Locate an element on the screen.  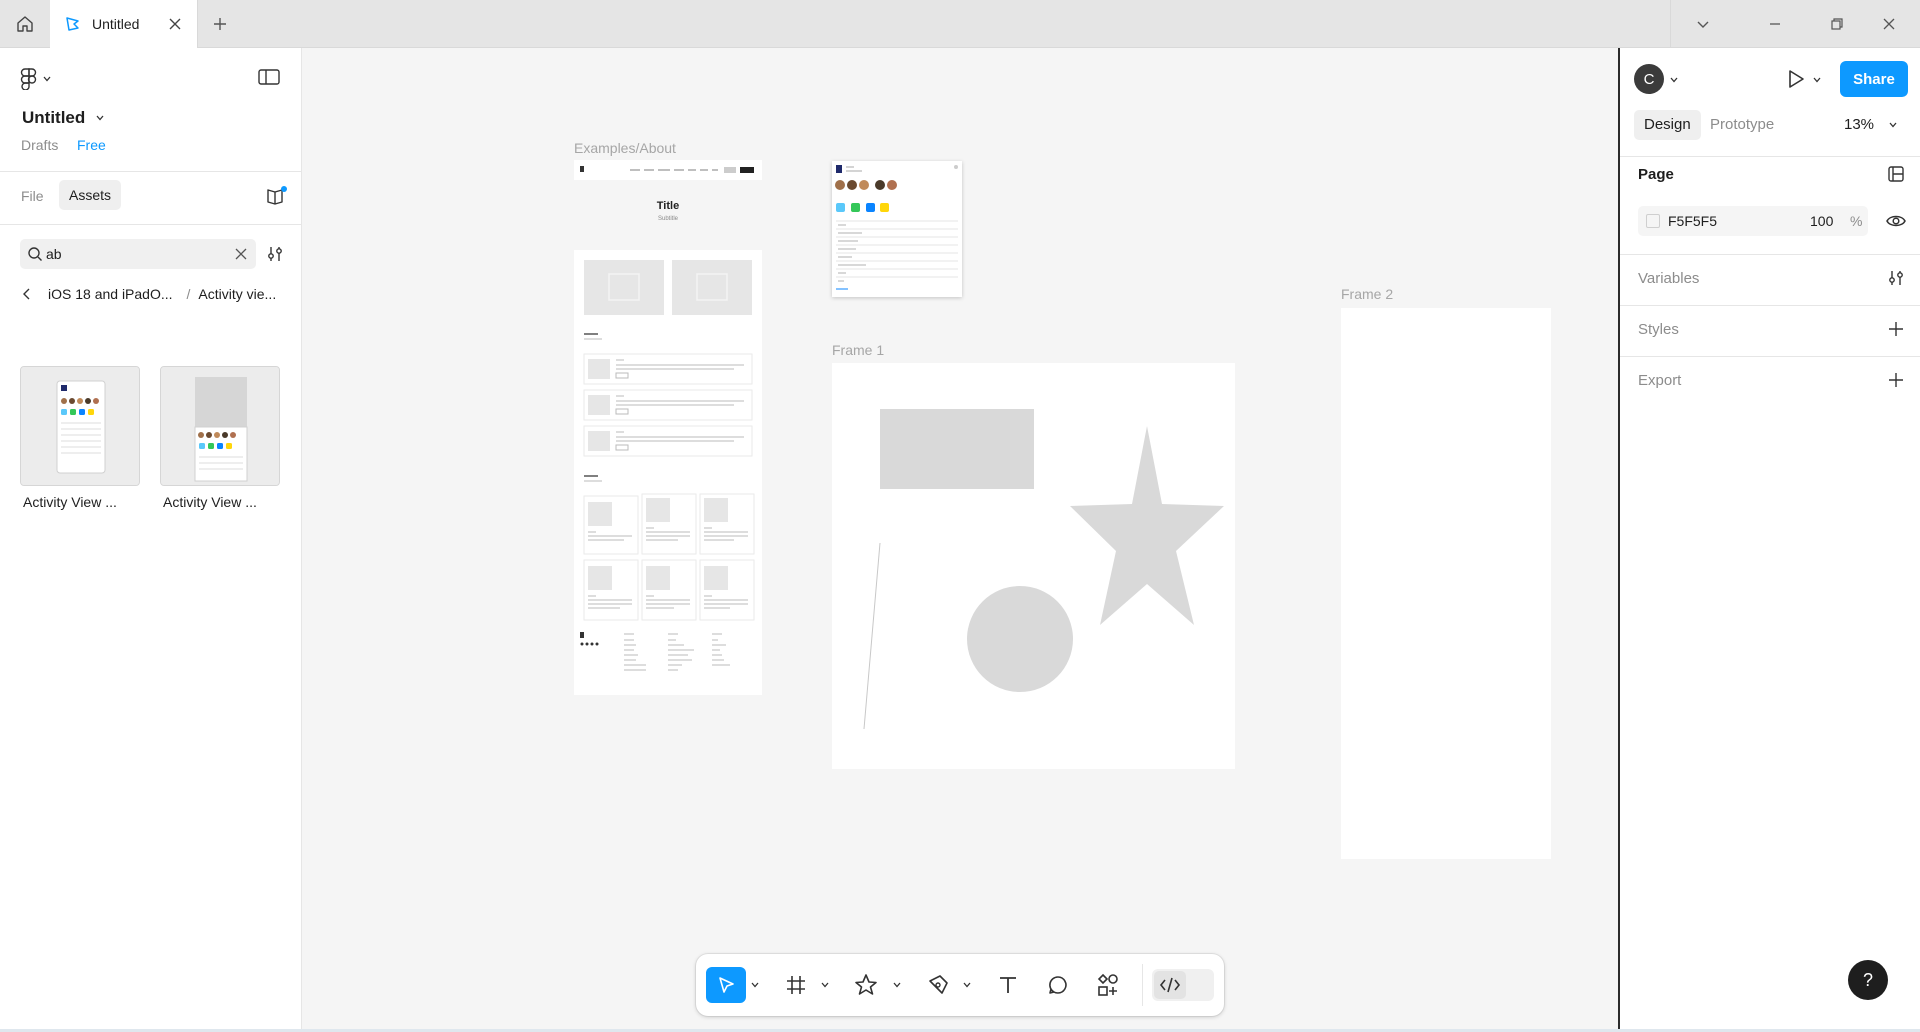
toolbar-divider is located at coordinates (1142, 985).